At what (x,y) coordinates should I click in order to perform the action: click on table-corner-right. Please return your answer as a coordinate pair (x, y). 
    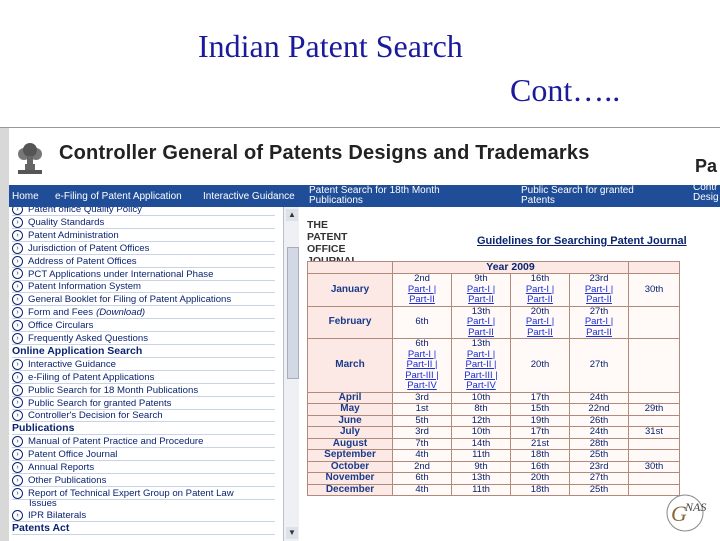
    Looking at the image, I should click on (654, 267).